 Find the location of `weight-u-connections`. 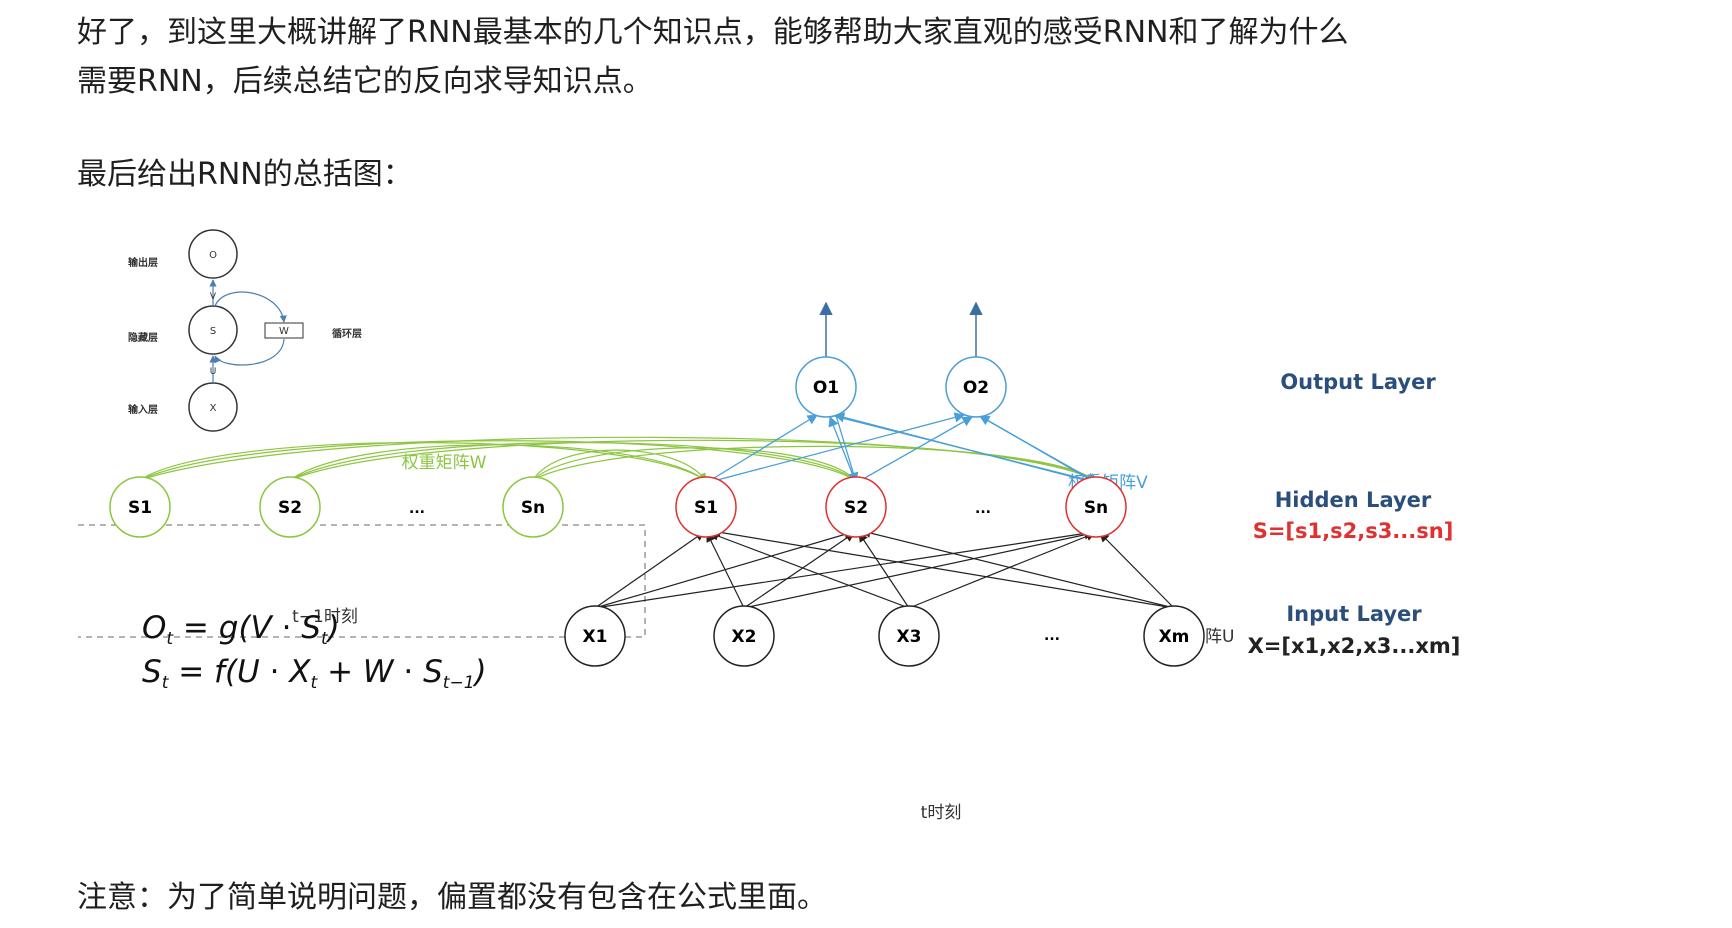

weight-u-connections is located at coordinates (884, 568).